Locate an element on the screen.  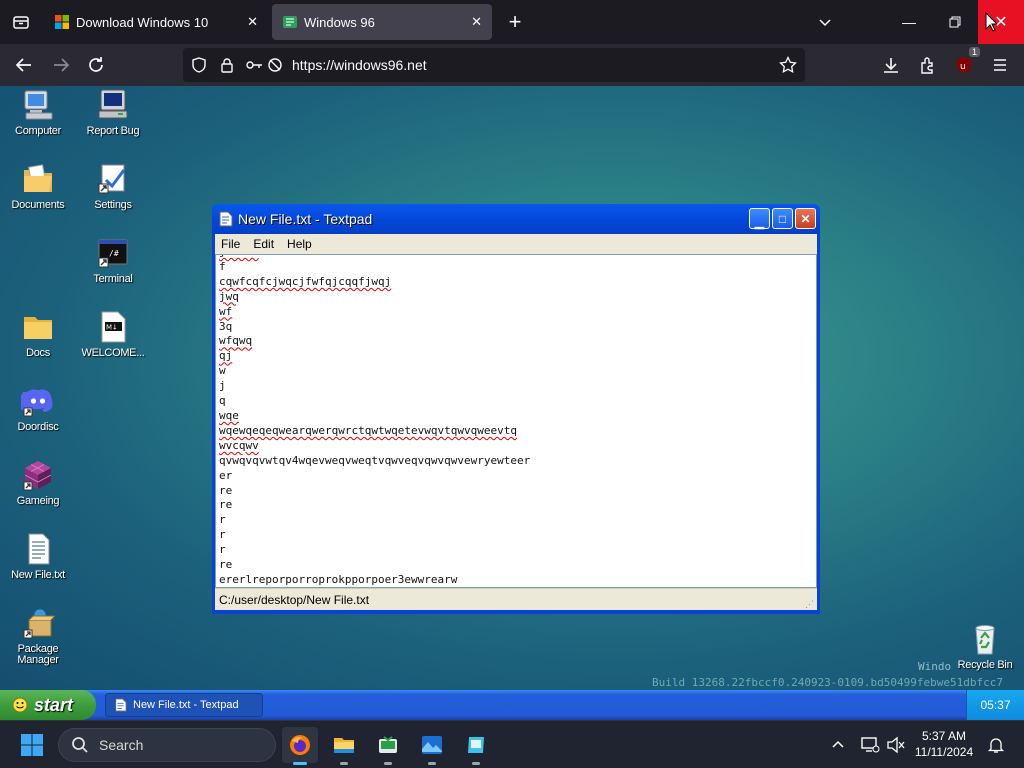
editor-line: ererlreporporroprokpporpoer3ewwrearw is located at coordinates (374, 580).